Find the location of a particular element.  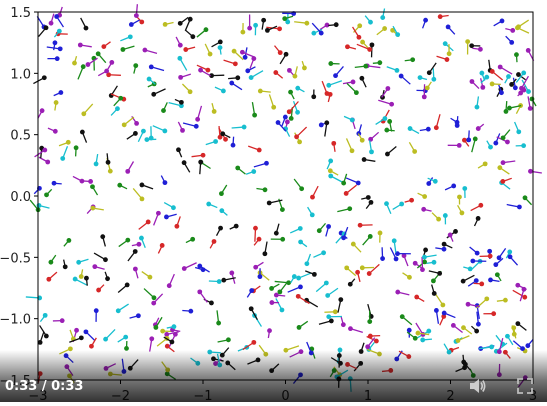

progress-fill is located at coordinates (273, 404).